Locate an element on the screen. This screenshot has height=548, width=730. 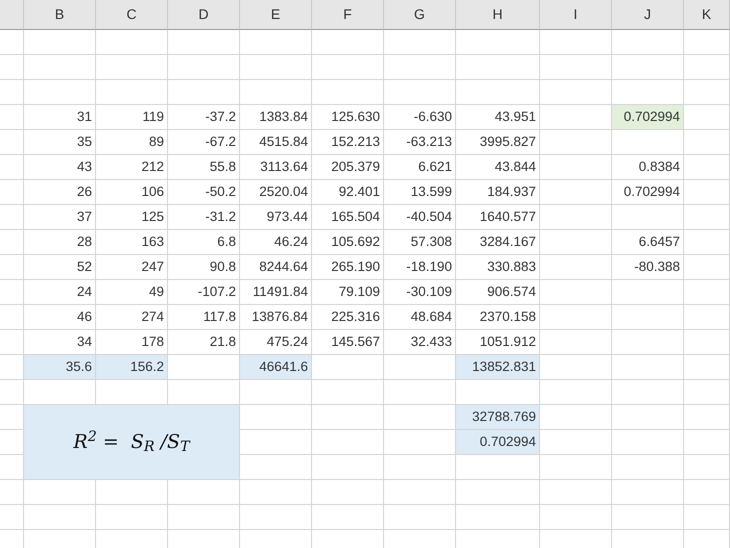
column-header: H is located at coordinates (498, 15).